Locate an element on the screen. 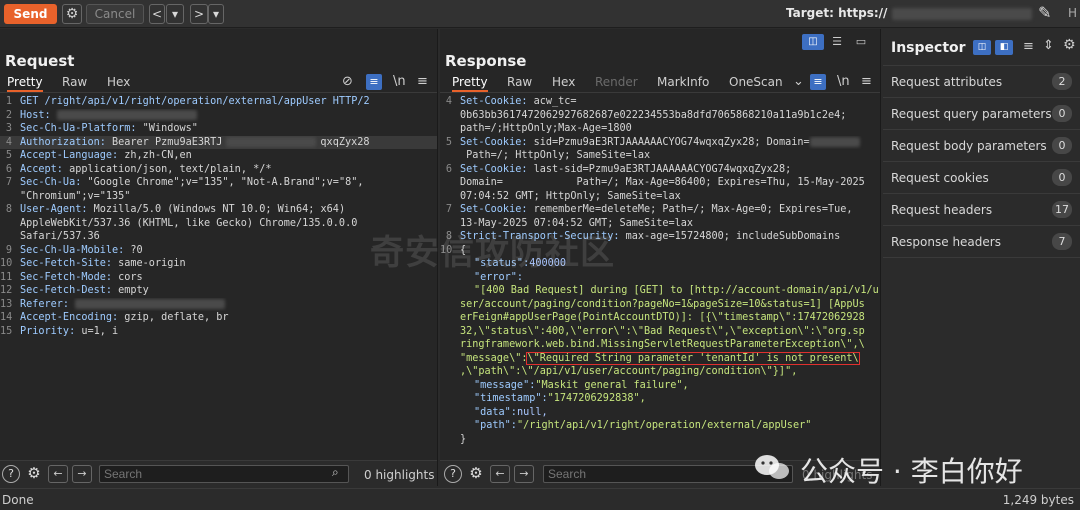 The image size is (1080, 510). wrap-toggle-icon: ≡ is located at coordinates (374, 82).